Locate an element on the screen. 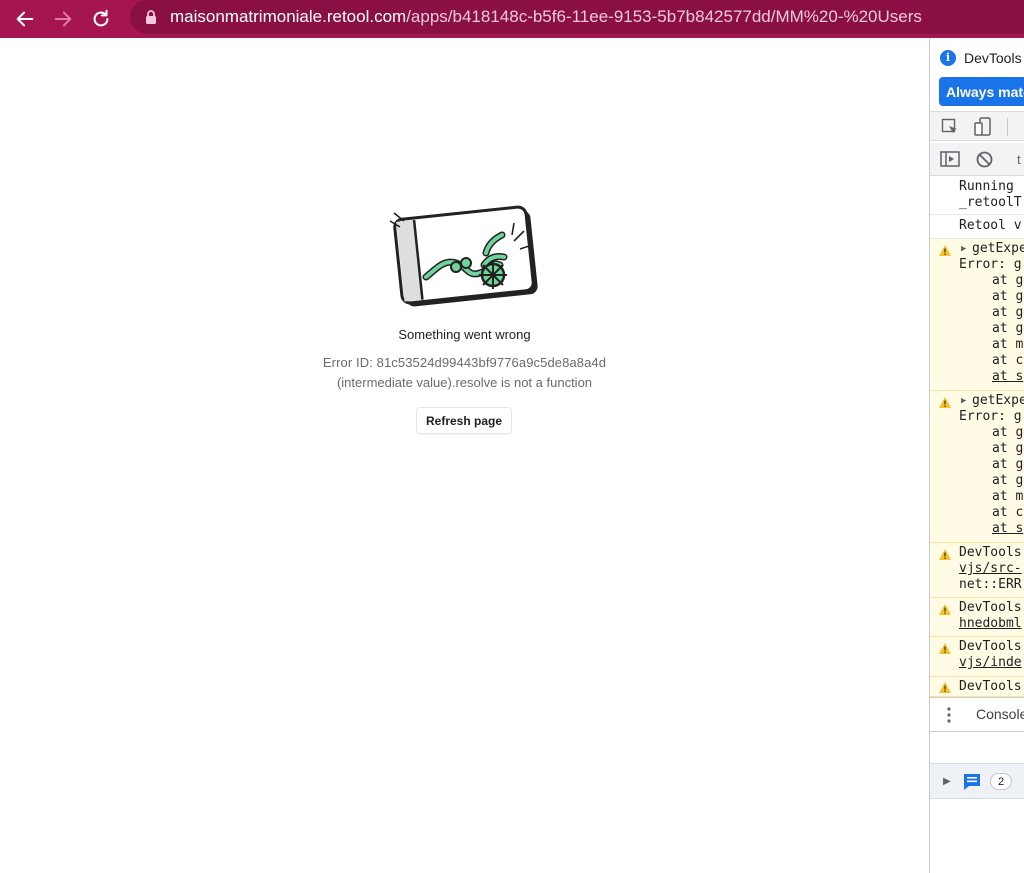  broken-image-illustration is located at coordinates (463, 256).